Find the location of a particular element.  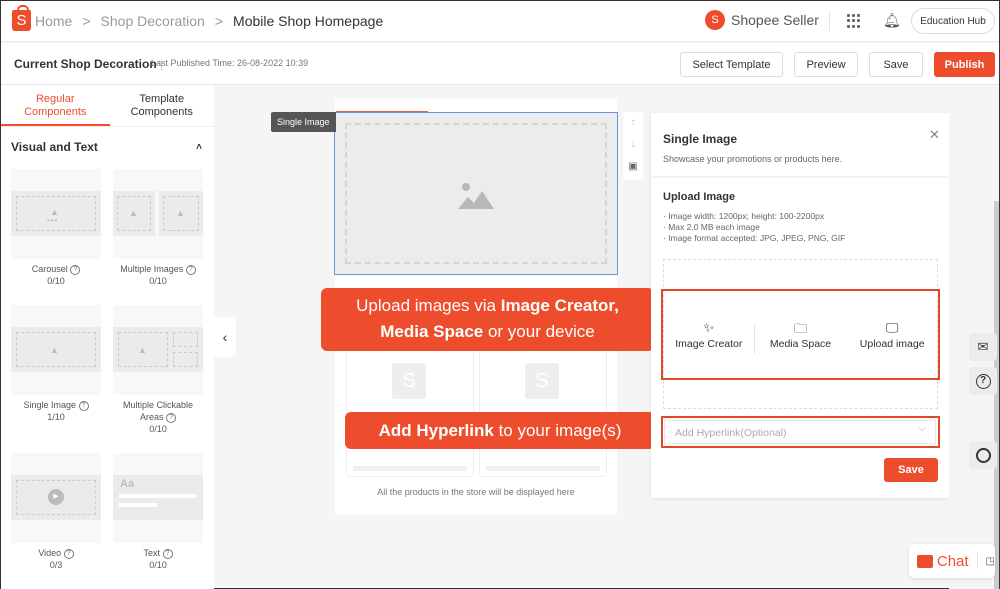

education-hub-button: Education Hub is located at coordinates (953, 21).